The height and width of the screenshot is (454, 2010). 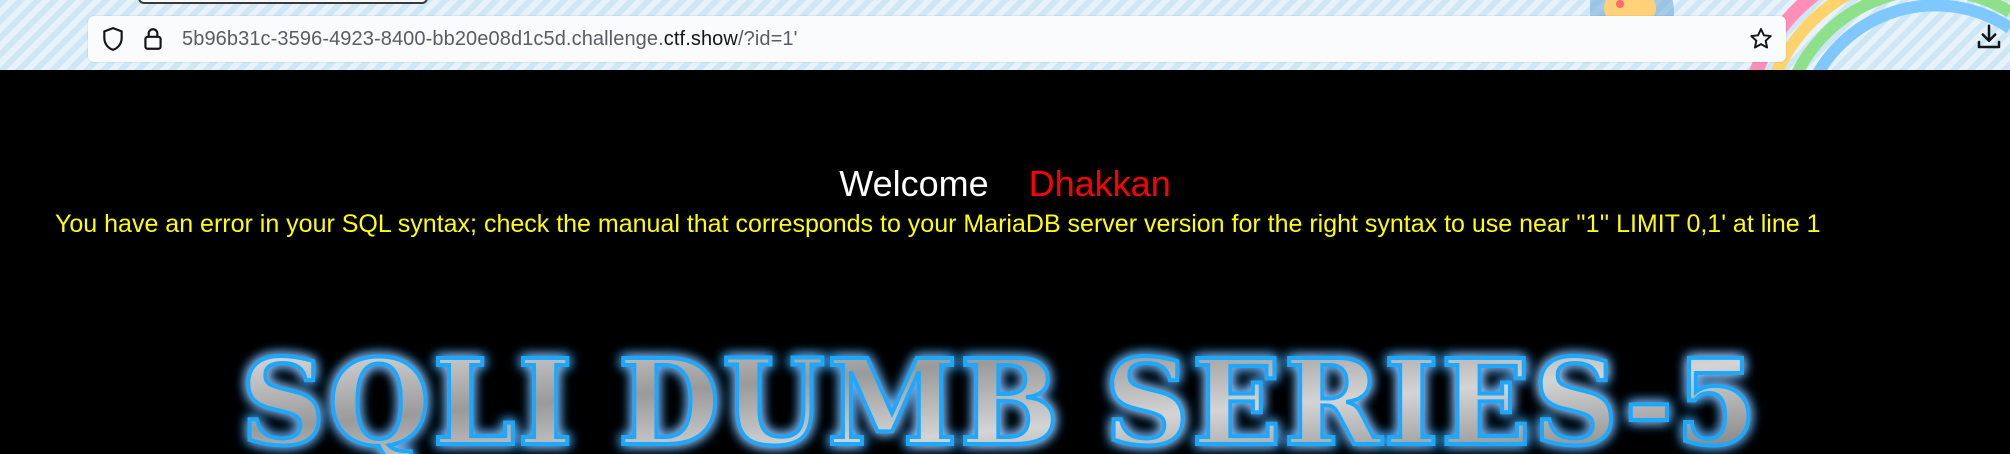 What do you see at coordinates (767, 39) in the screenshot?
I see `url-path: /?id=1'` at bounding box center [767, 39].